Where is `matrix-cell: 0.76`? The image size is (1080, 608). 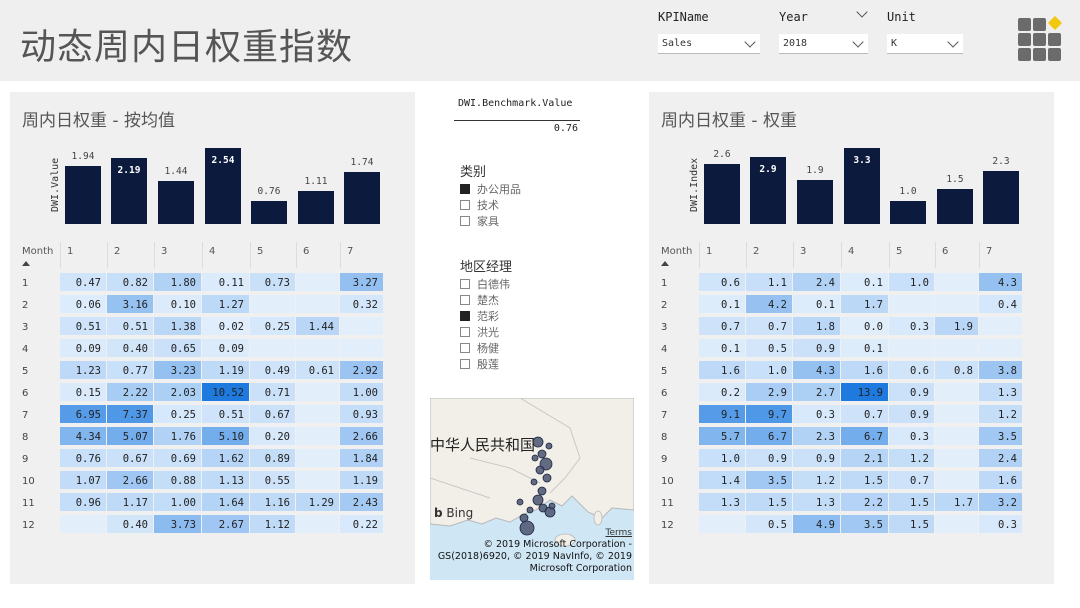
matrix-cell: 0.76 is located at coordinates (83, 459).